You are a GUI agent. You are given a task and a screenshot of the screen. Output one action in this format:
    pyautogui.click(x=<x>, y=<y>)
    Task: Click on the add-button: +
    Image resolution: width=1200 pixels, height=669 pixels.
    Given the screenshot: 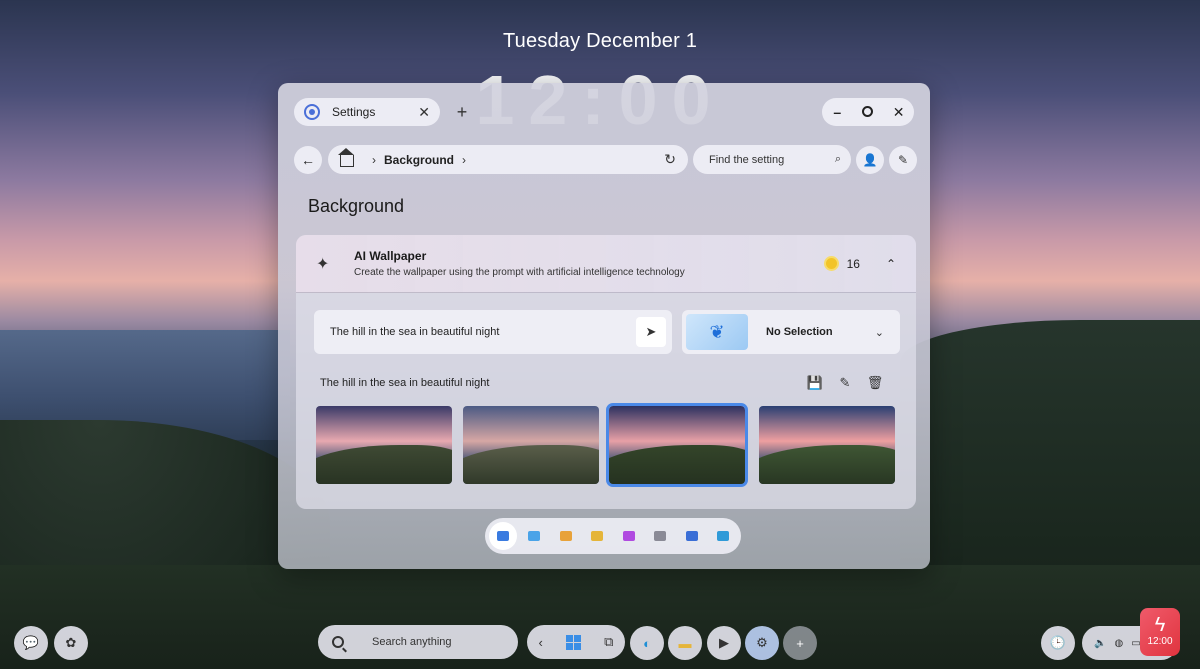 What is the action you would take?
    pyautogui.click(x=800, y=643)
    